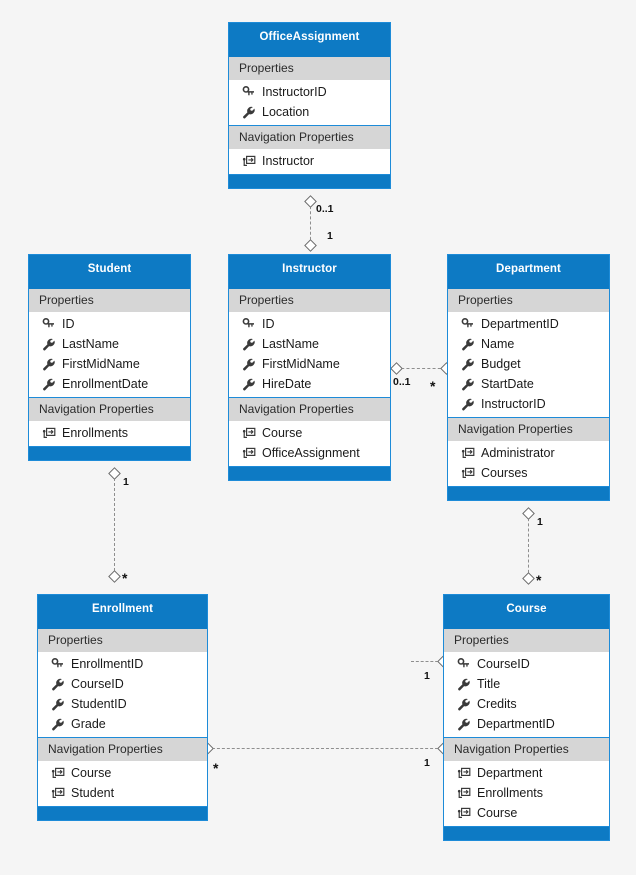 This screenshot has width=636, height=875. What do you see at coordinates (528, 272) in the screenshot?
I see `entity-title: Department` at bounding box center [528, 272].